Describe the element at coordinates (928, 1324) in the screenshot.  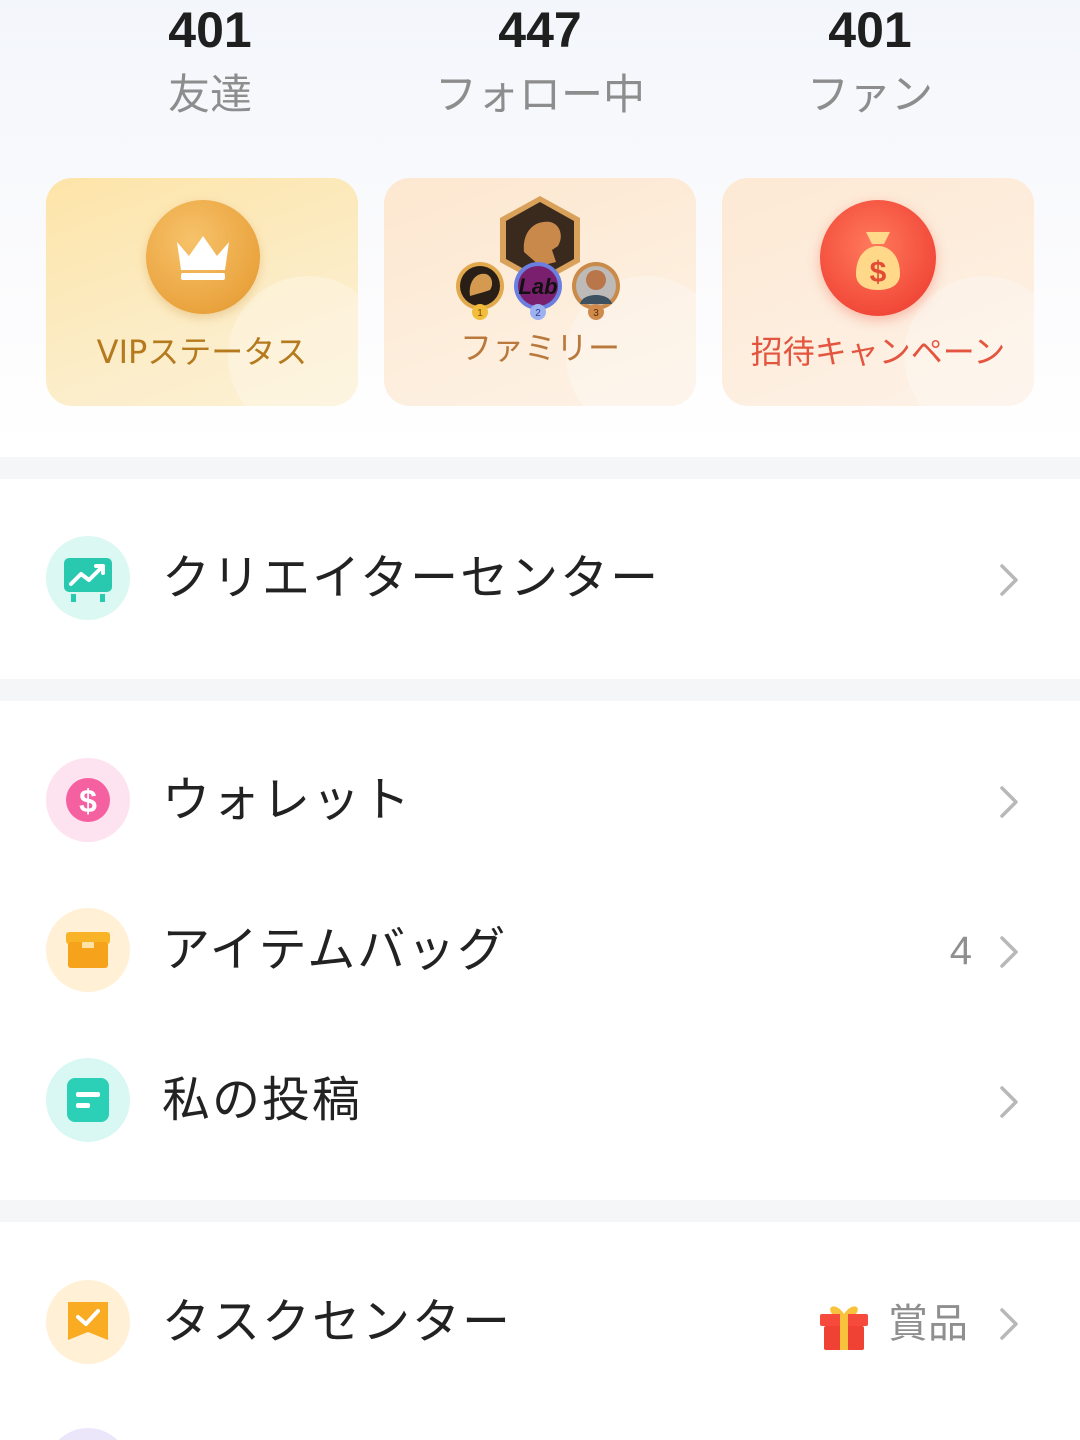
I see `reward-label: 賞品` at that location.